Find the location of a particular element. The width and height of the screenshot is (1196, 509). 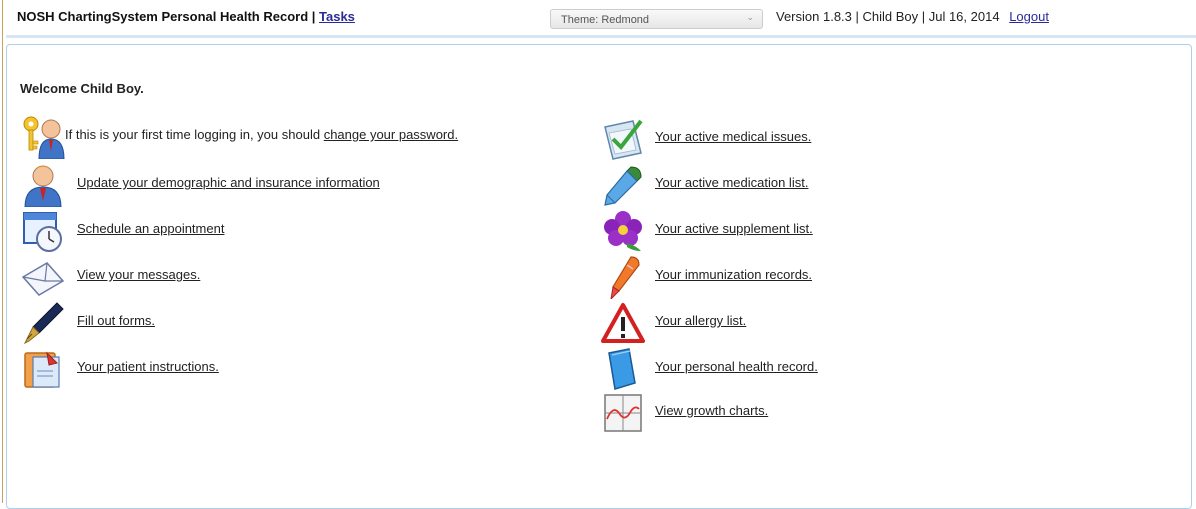

list-item-medical-issues: Your active medical issues. is located at coordinates (811, 138).